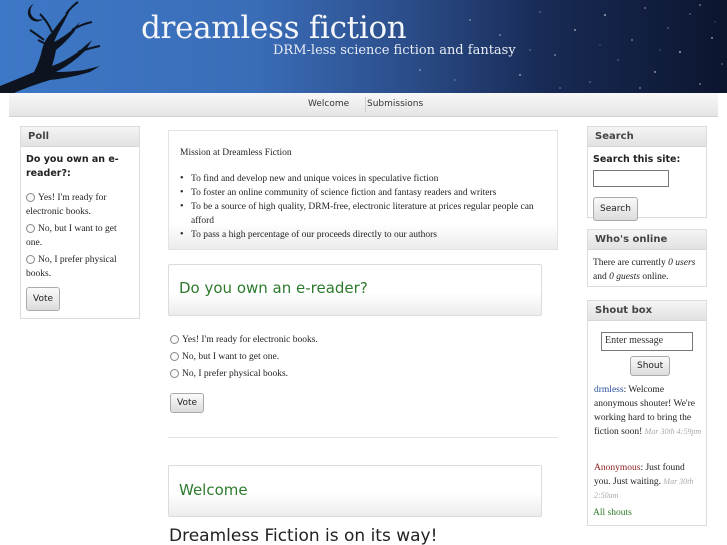  I want to click on online-text-mid: and, so click(601, 277).